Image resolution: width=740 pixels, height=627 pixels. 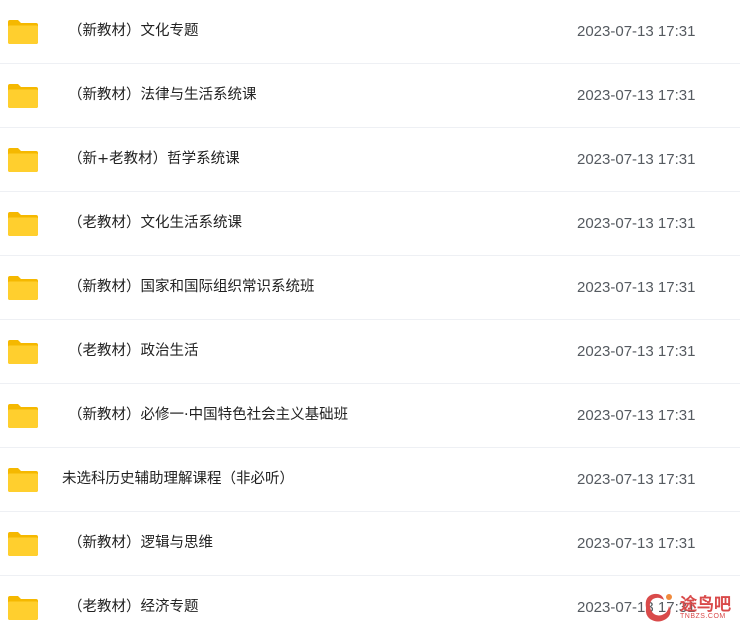 What do you see at coordinates (370, 416) in the screenshot?
I see `file-row: （新教材）必修一·中国特色社会主义基础班 2023-07-13 17:31` at bounding box center [370, 416].